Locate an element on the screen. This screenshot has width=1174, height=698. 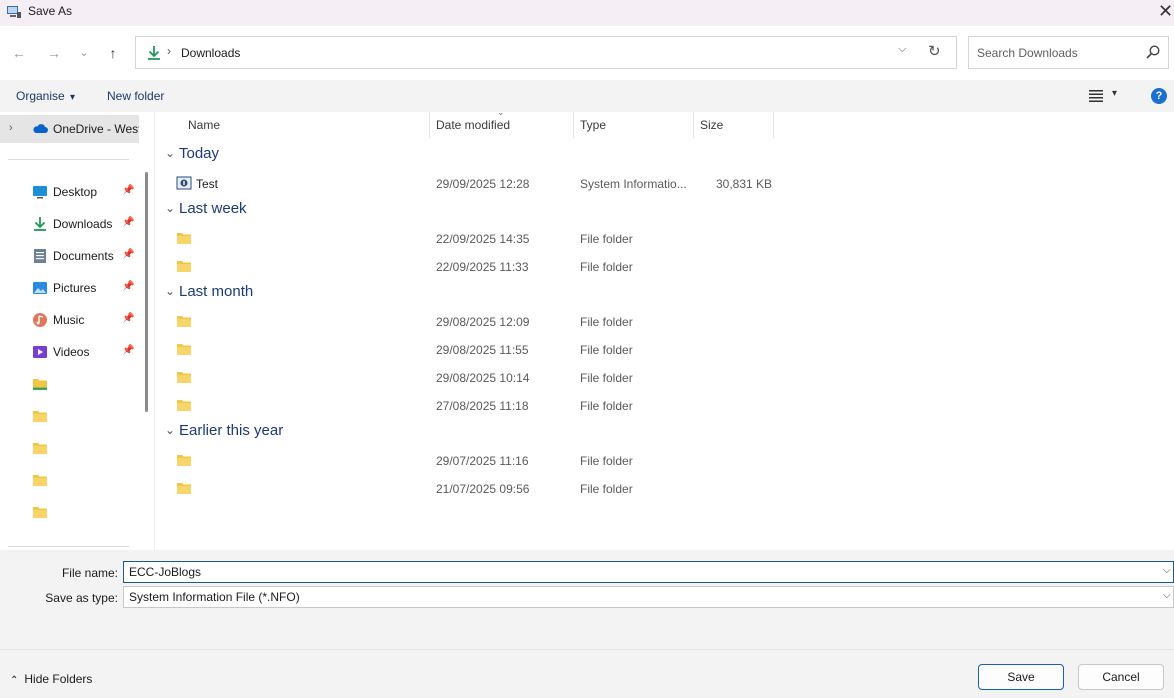
sidebar-item-label: Videos is located at coordinates (71, 352).